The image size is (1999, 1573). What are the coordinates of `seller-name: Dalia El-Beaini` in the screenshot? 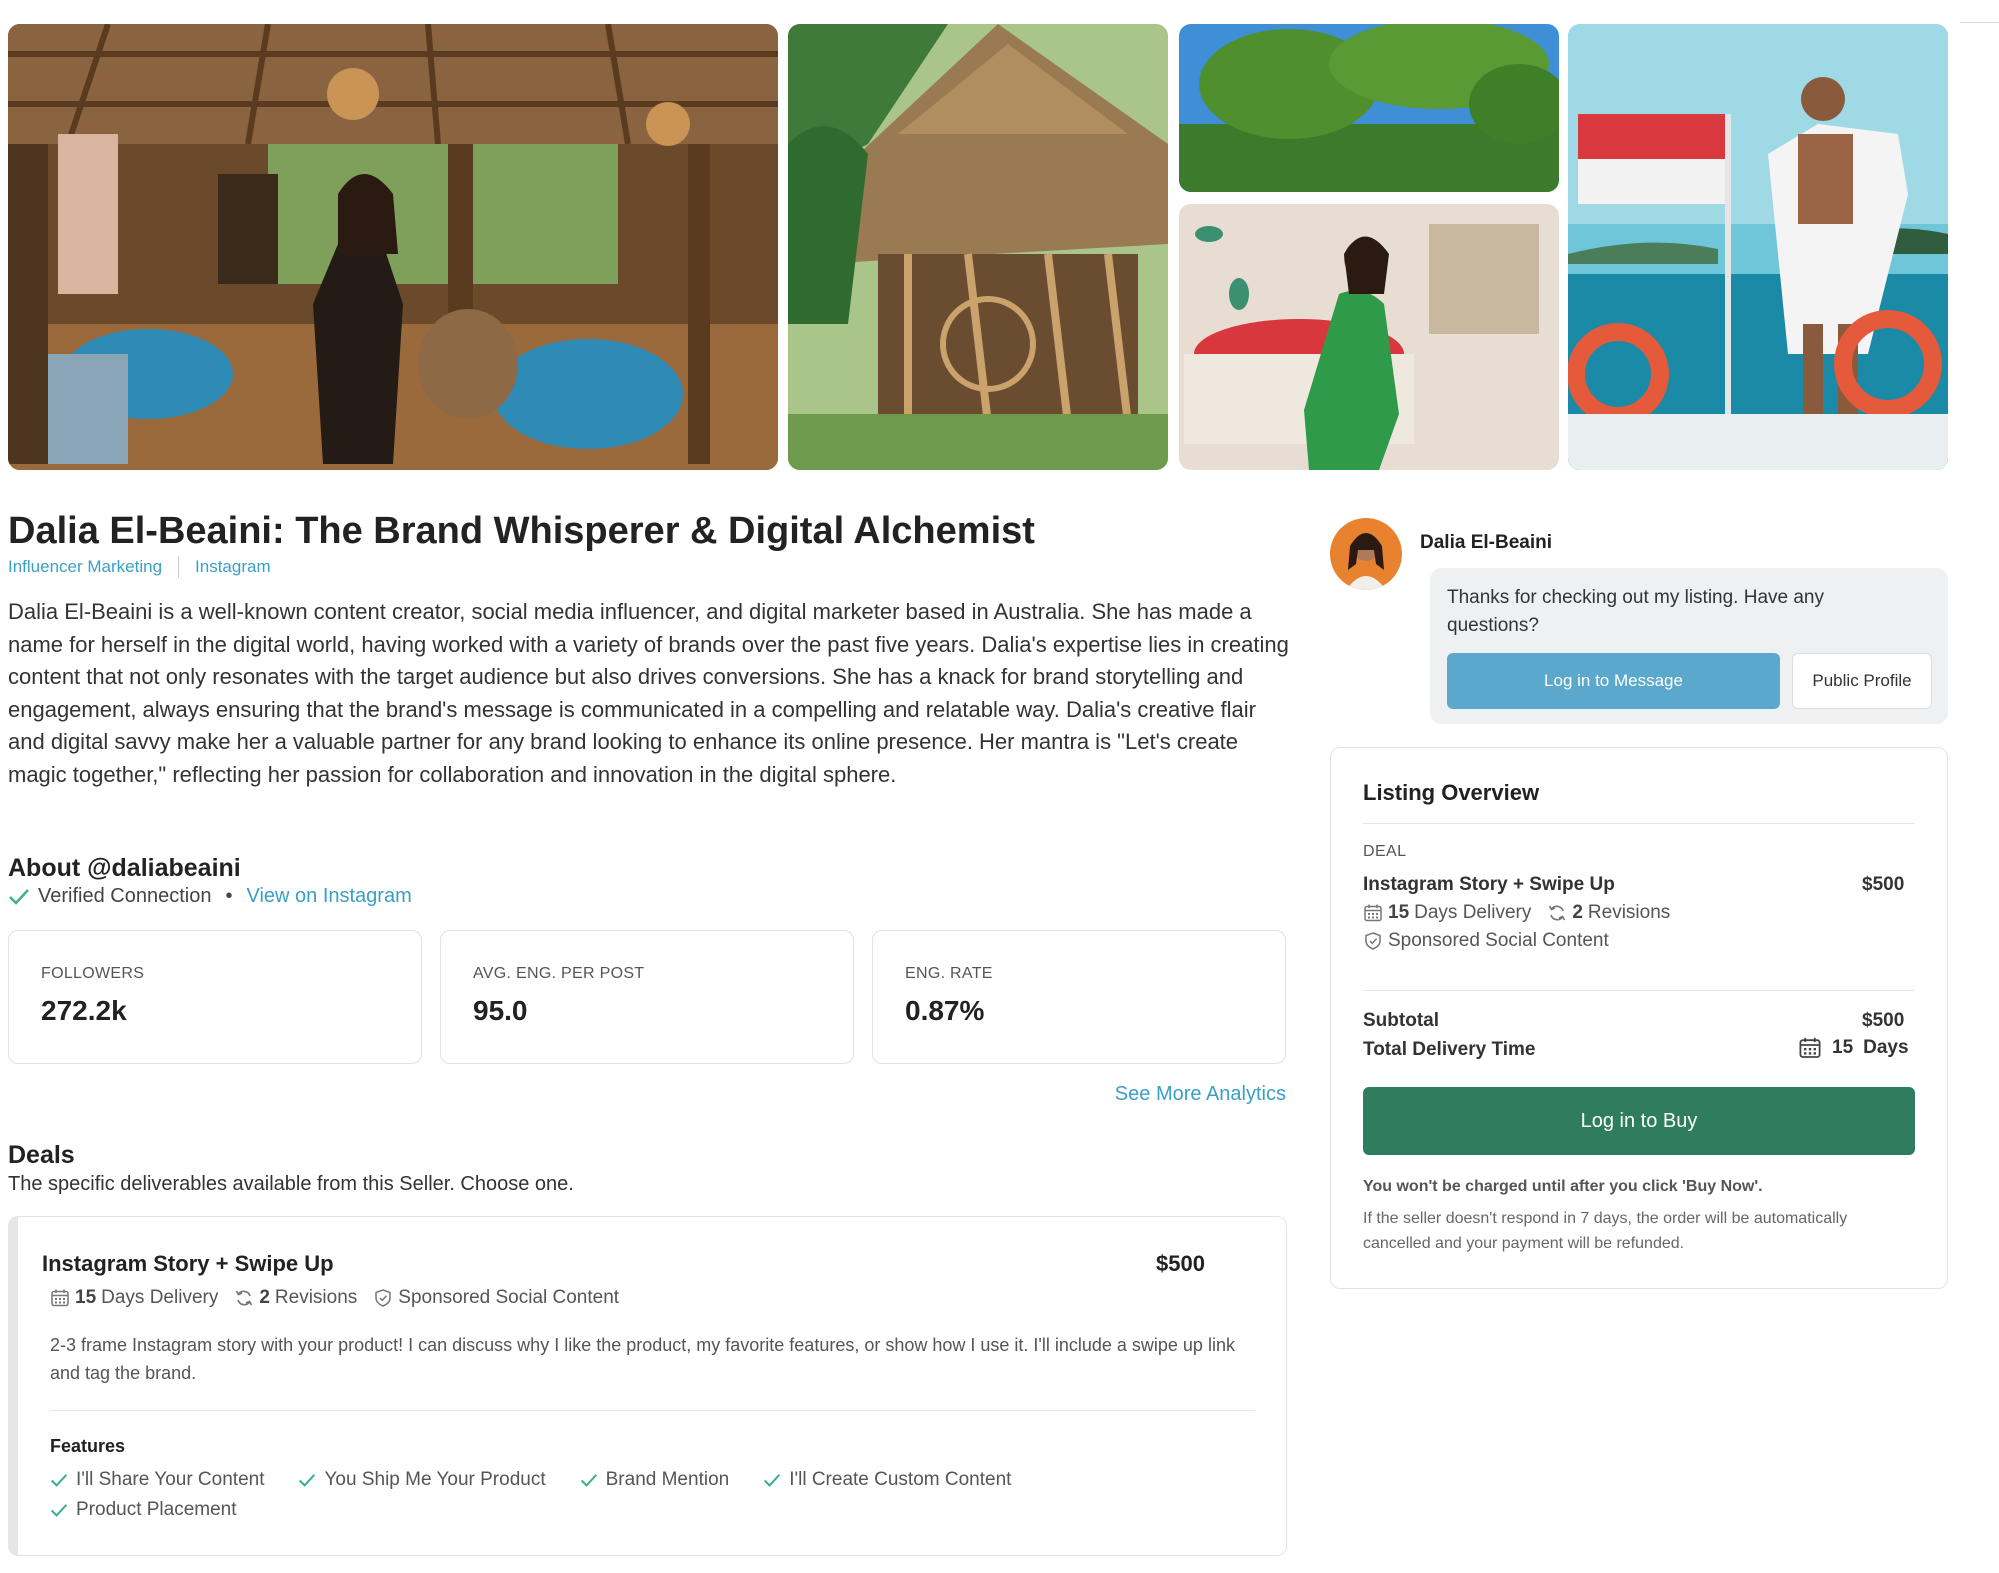 It's located at (1486, 543).